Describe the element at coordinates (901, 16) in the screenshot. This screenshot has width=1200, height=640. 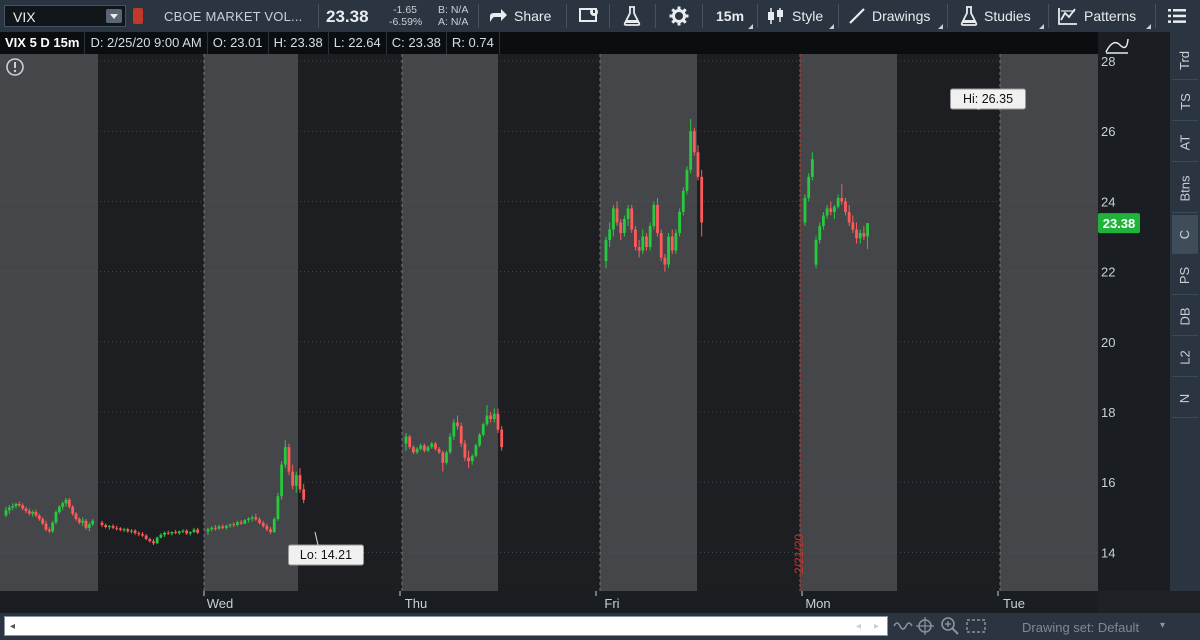
I see `drawings-label: Drawings` at that location.